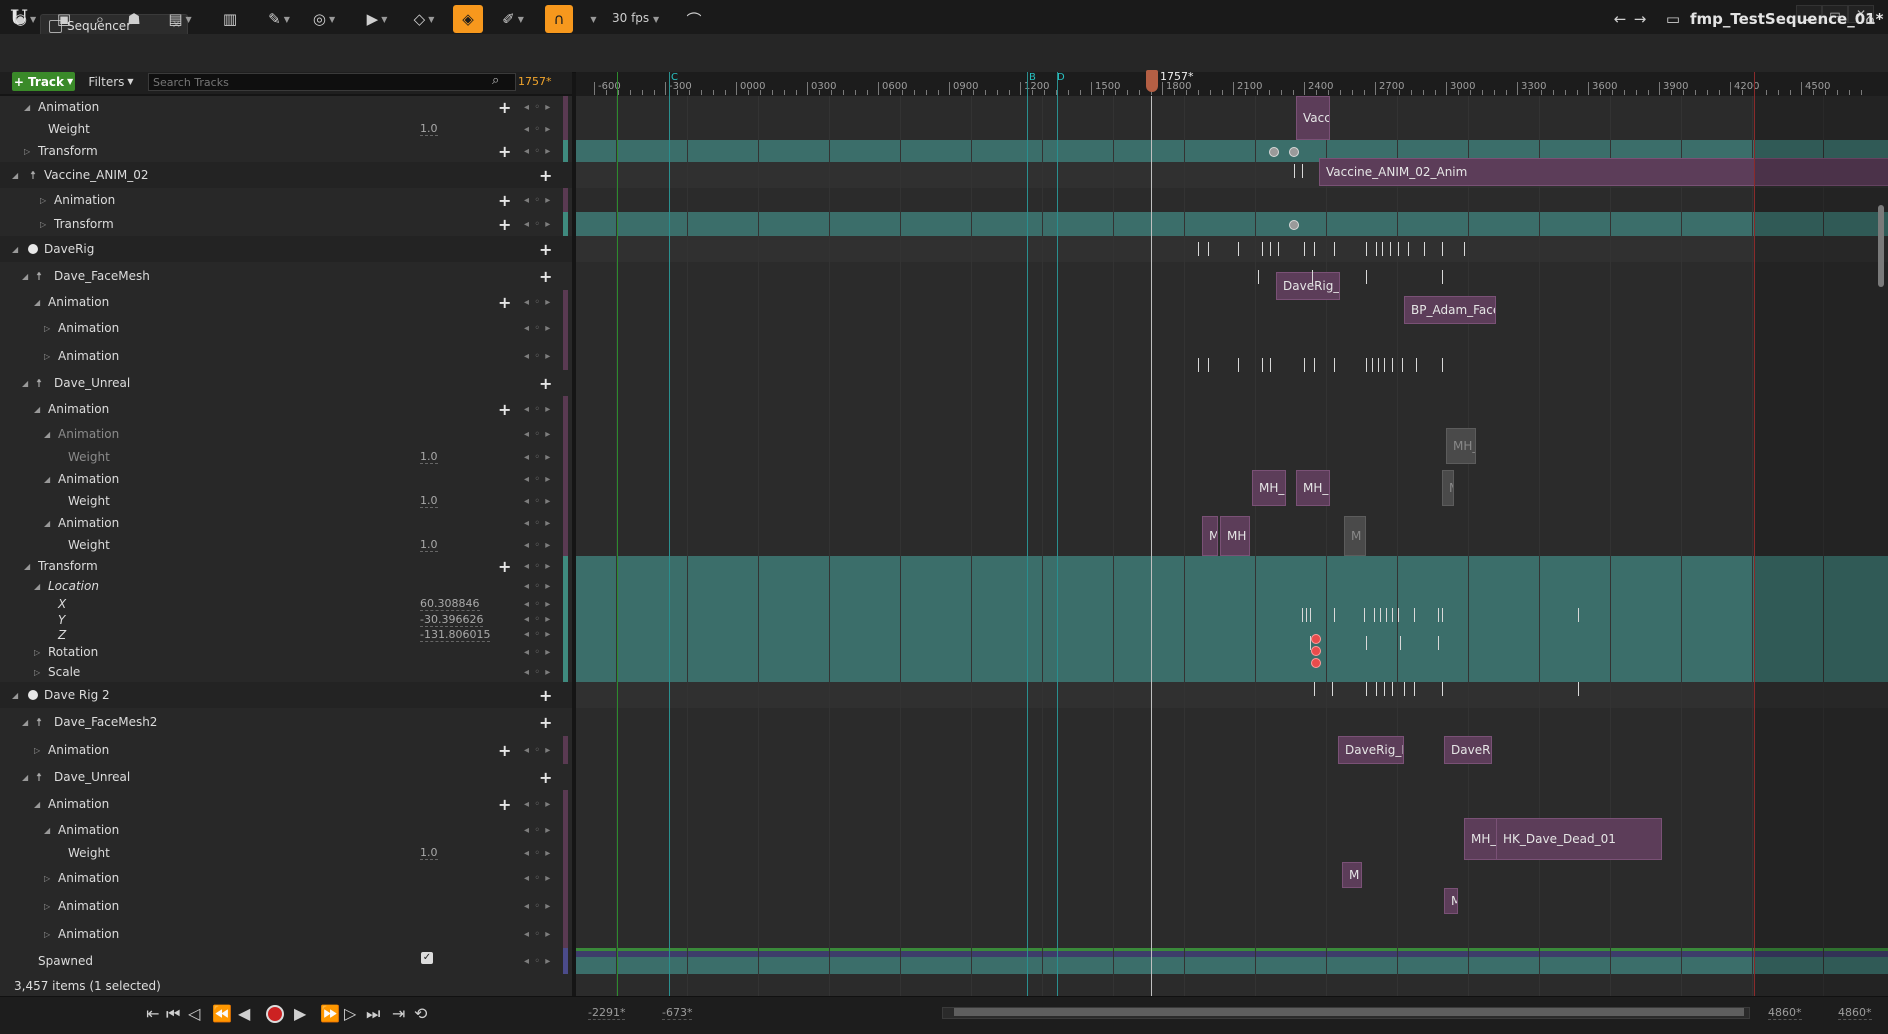  Describe the element at coordinates (1269, 488) in the screenshot. I see `animation-section-clip: MH_` at that location.